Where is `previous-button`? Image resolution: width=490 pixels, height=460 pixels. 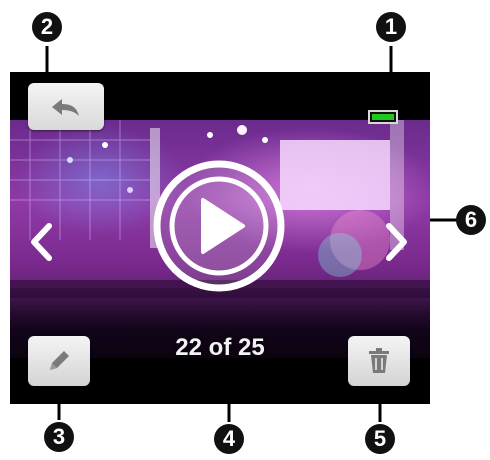
previous-button is located at coordinates (41, 242).